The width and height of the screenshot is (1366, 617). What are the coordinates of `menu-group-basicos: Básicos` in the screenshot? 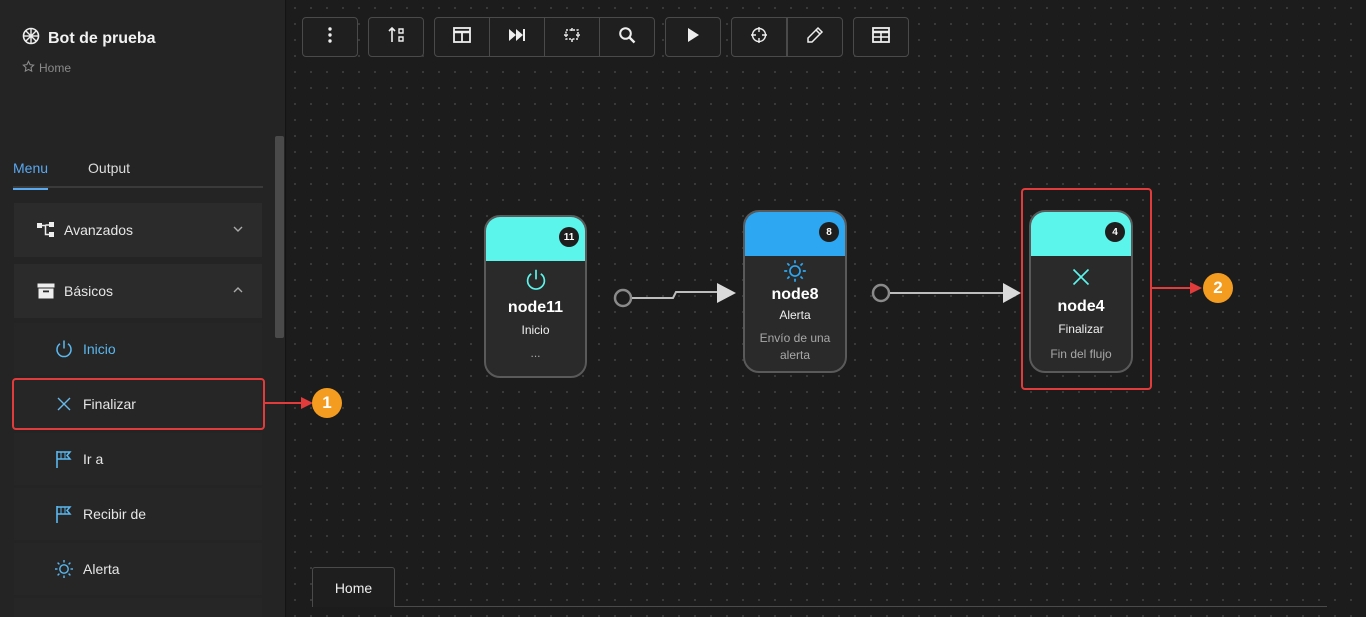 It's located at (138, 291).